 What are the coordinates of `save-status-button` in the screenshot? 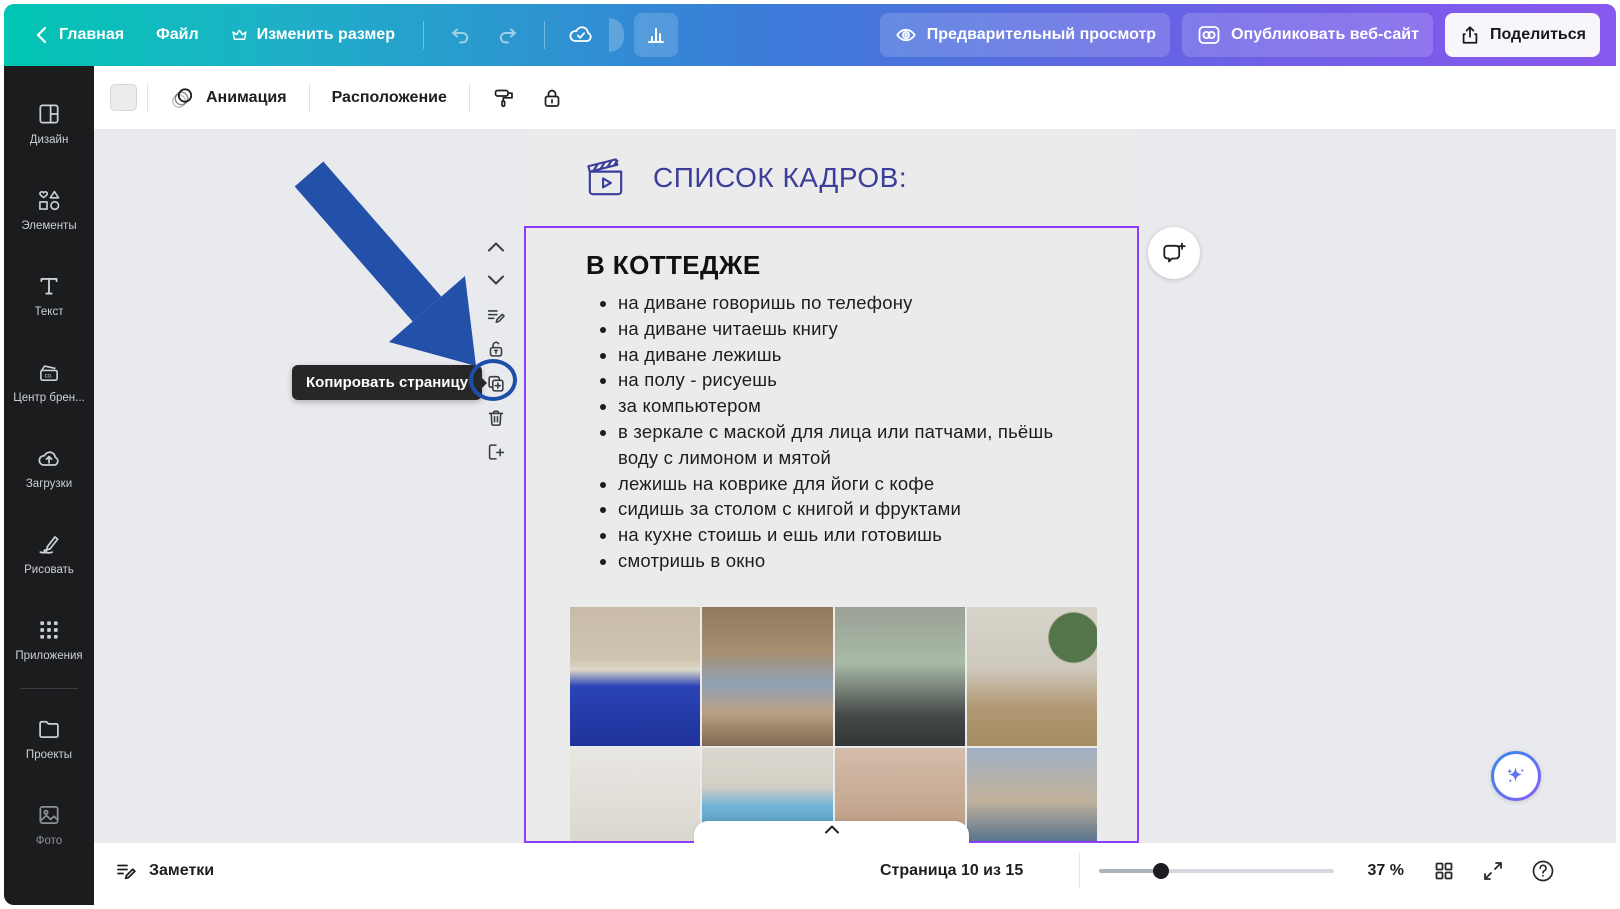 It's located at (581, 35).